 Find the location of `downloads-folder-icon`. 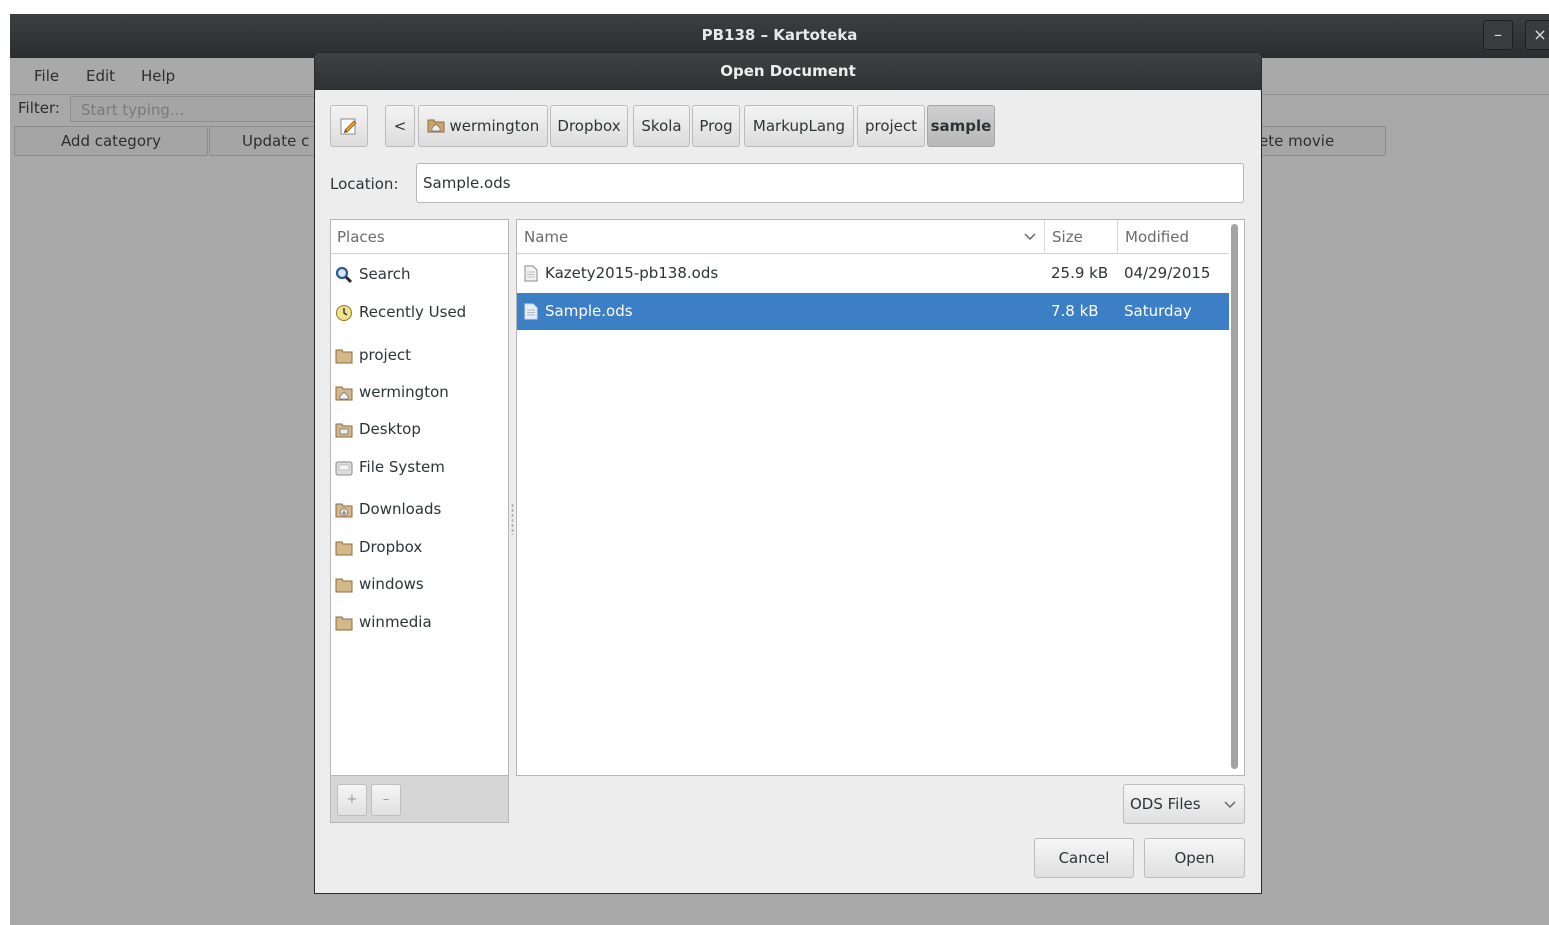

downloads-folder-icon is located at coordinates (344, 510).